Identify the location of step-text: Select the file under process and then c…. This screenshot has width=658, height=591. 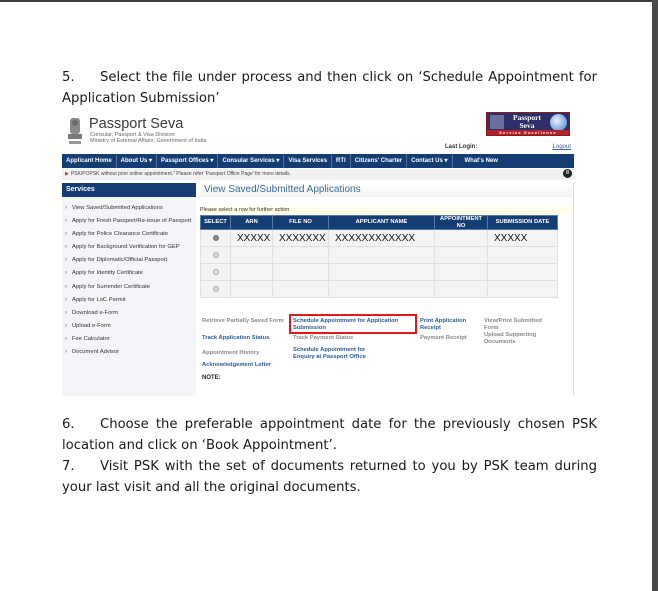
(329, 88).